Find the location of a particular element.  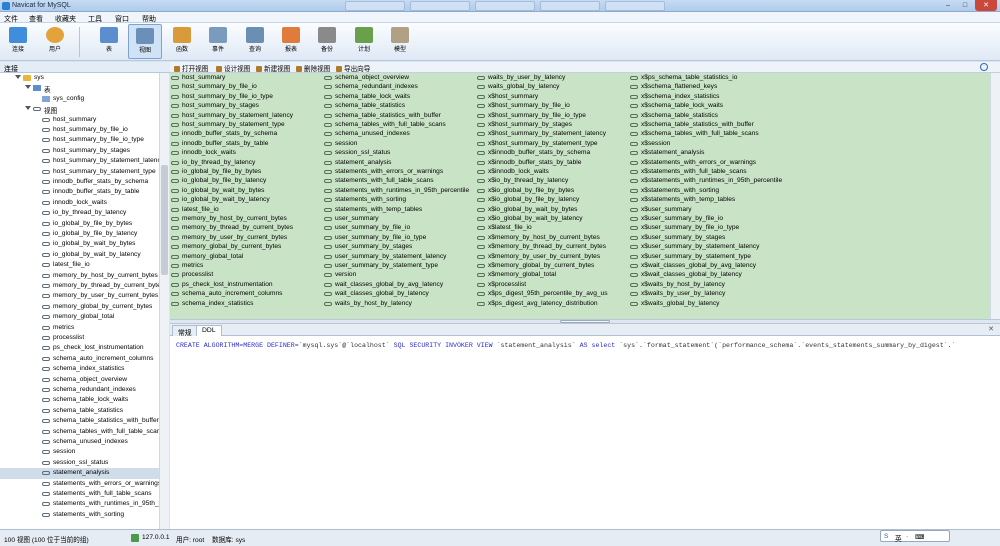

schedule-button: 计划 is located at coordinates (364, 41).